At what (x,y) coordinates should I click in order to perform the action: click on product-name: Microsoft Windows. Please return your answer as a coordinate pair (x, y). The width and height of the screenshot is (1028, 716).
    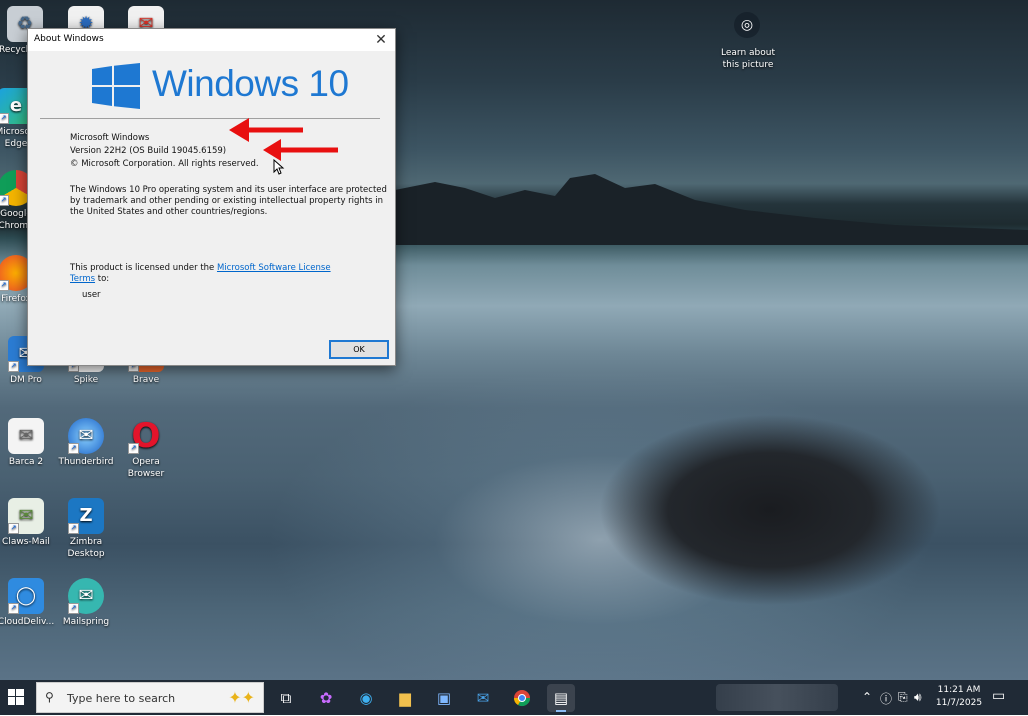
    Looking at the image, I should click on (110, 138).